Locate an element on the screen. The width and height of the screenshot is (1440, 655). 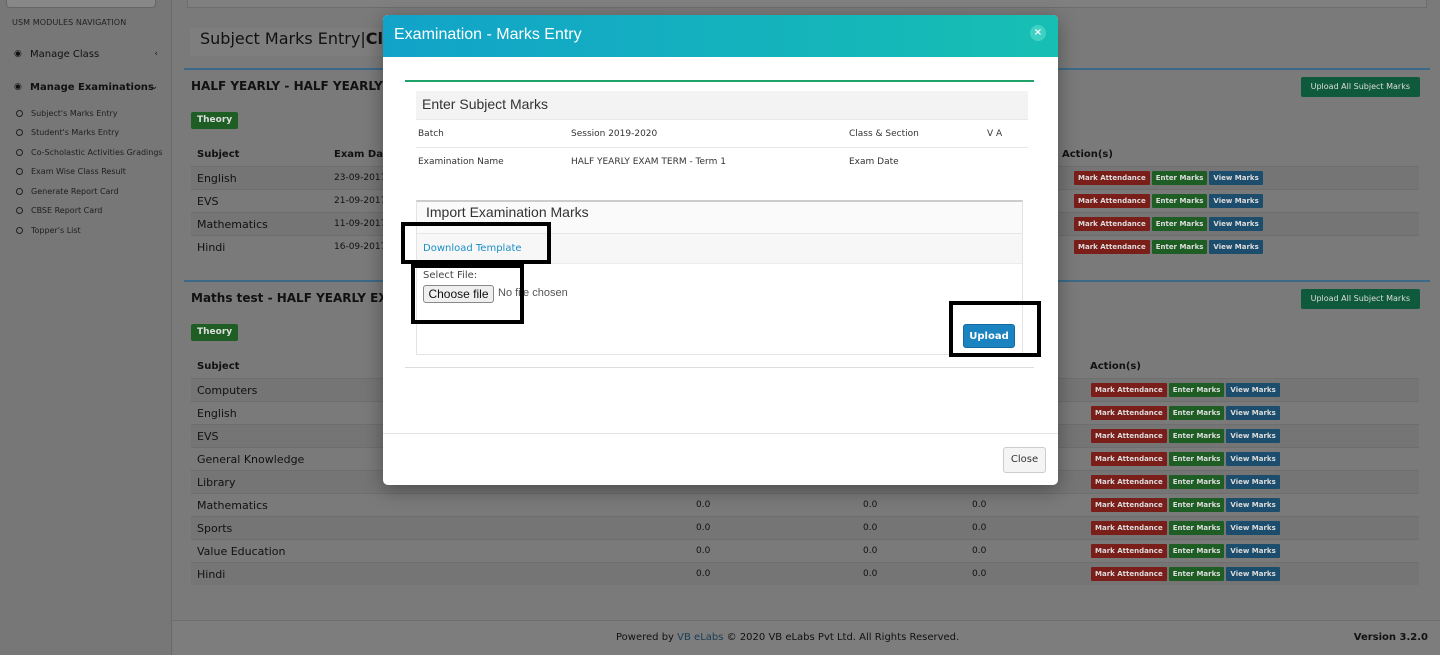
sidebar-item-manage-class: ◉ Manage Class ‹ is located at coordinates (86, 54).